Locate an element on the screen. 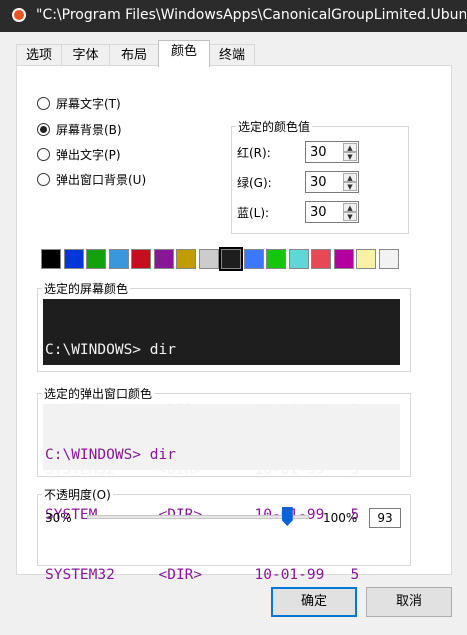  radio-popup-text: 弹出文字(P) is located at coordinates (79, 154).